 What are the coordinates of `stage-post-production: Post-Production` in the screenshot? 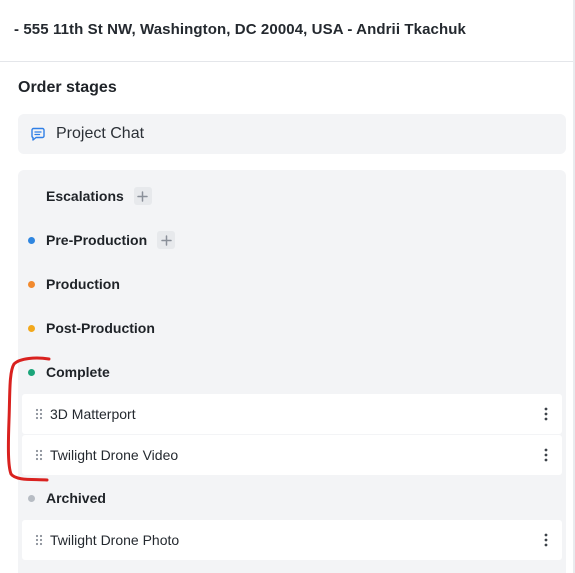 It's located at (91, 328).